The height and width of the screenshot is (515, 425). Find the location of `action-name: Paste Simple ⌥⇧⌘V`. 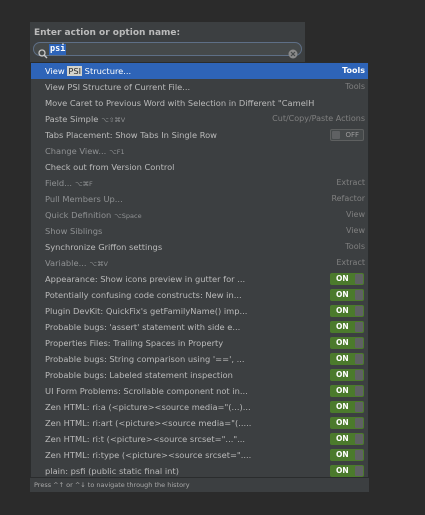

action-name: Paste Simple ⌥⇧⌘V is located at coordinates (85, 119).